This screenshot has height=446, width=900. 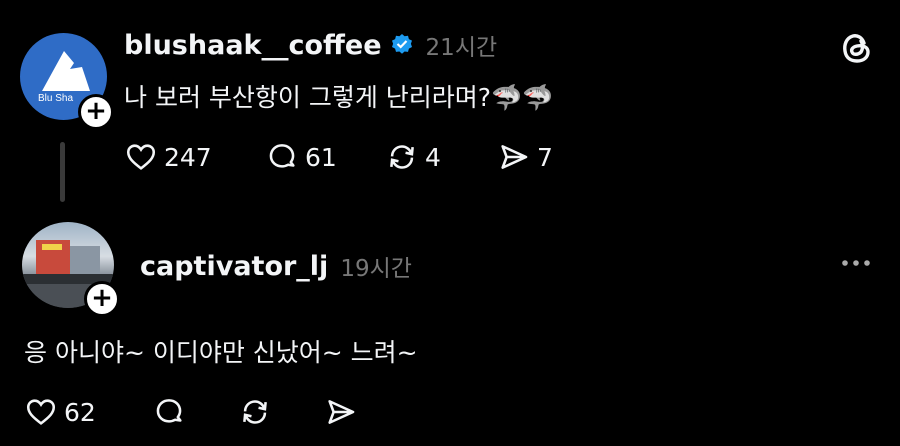 I want to click on reply-comment-button, so click(x=169, y=412).